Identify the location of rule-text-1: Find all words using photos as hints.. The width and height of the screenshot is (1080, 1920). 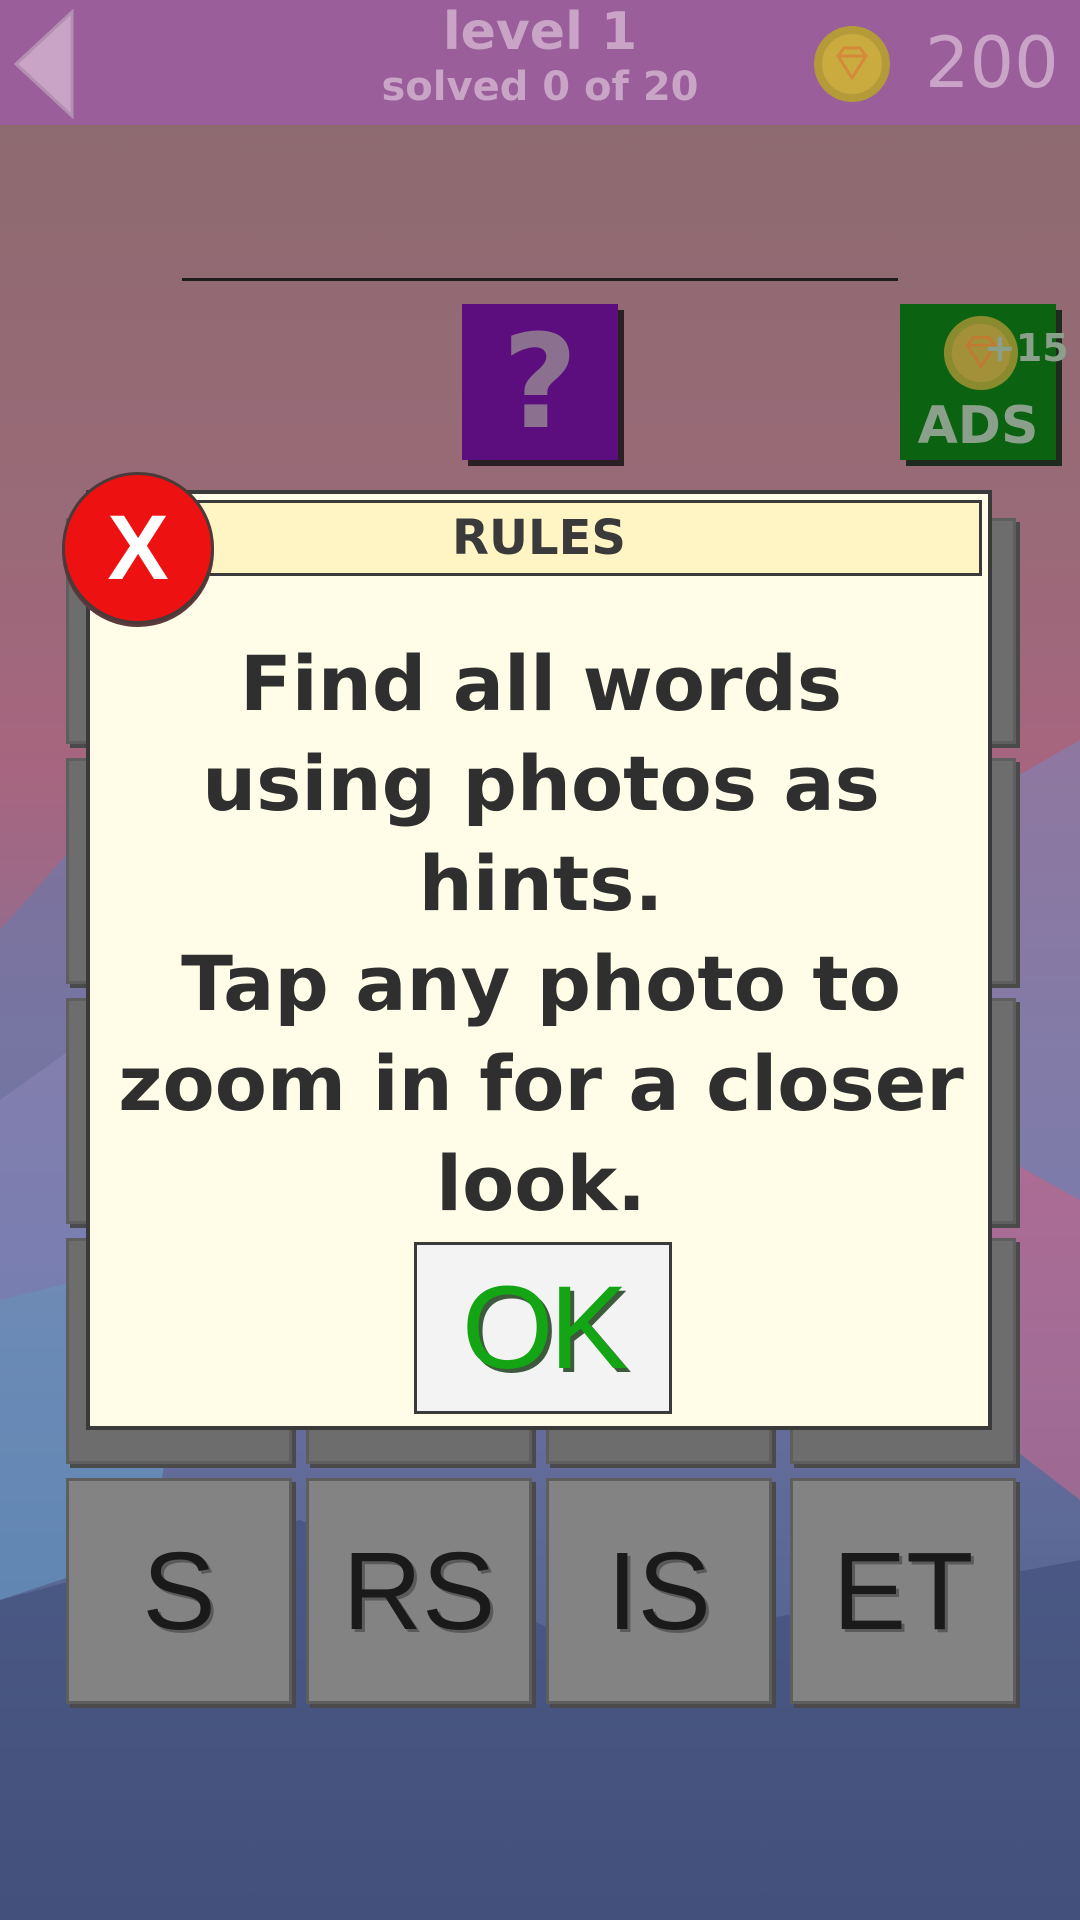
(541, 783).